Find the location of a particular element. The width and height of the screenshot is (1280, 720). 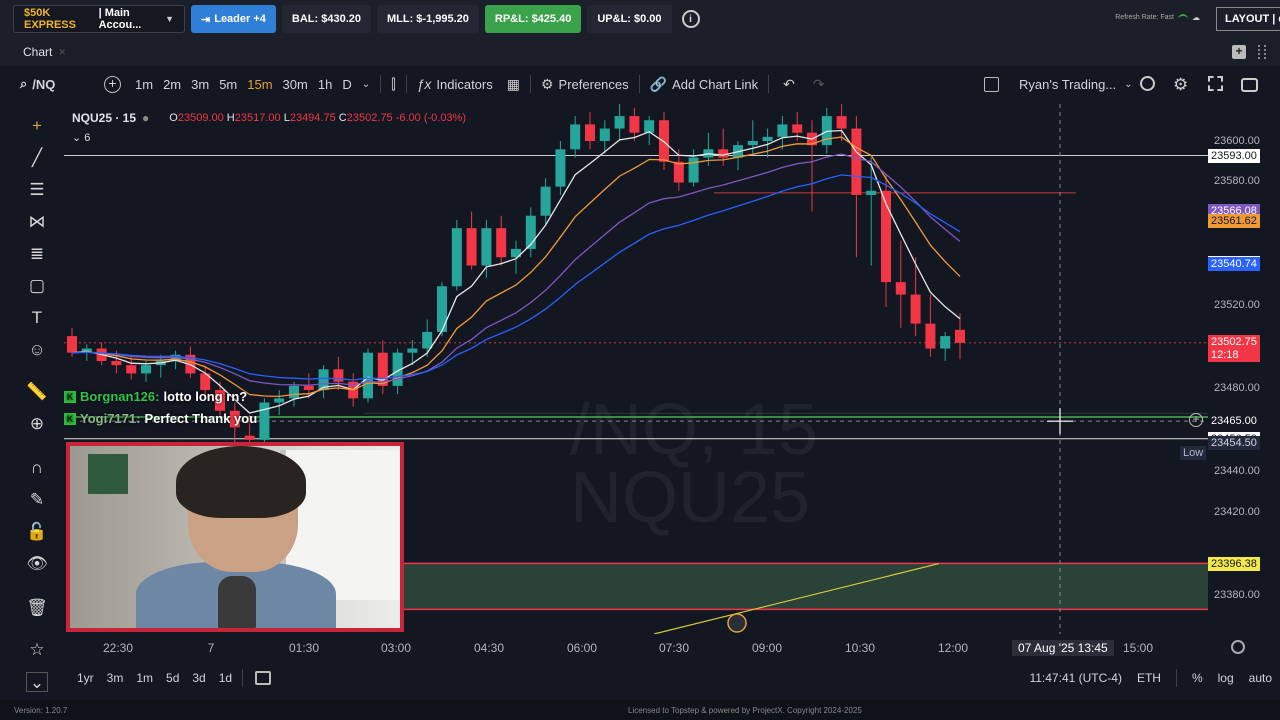

template-selector: Ryan's Trading... ⌄ is located at coordinates (1058, 84).